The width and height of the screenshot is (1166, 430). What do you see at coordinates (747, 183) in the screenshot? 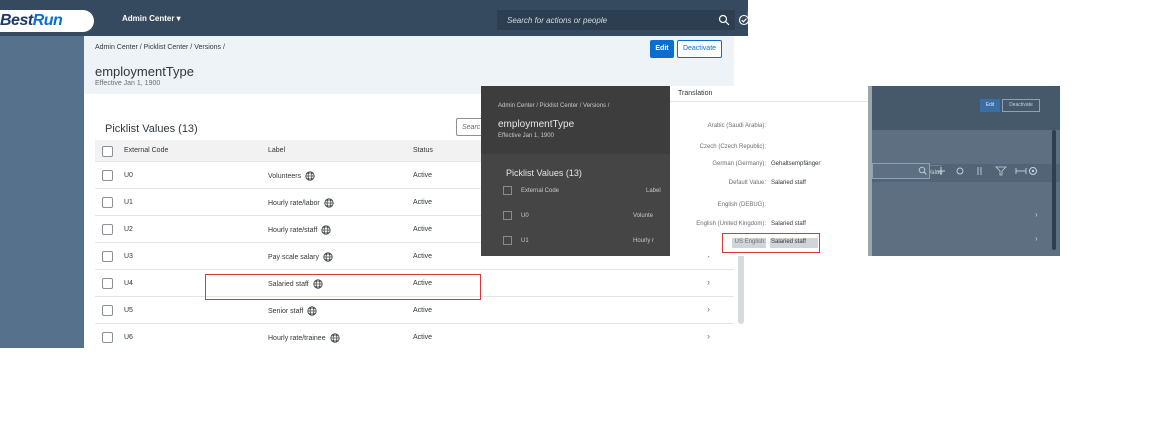
I see `translation-lang-label: Default Value:` at bounding box center [747, 183].